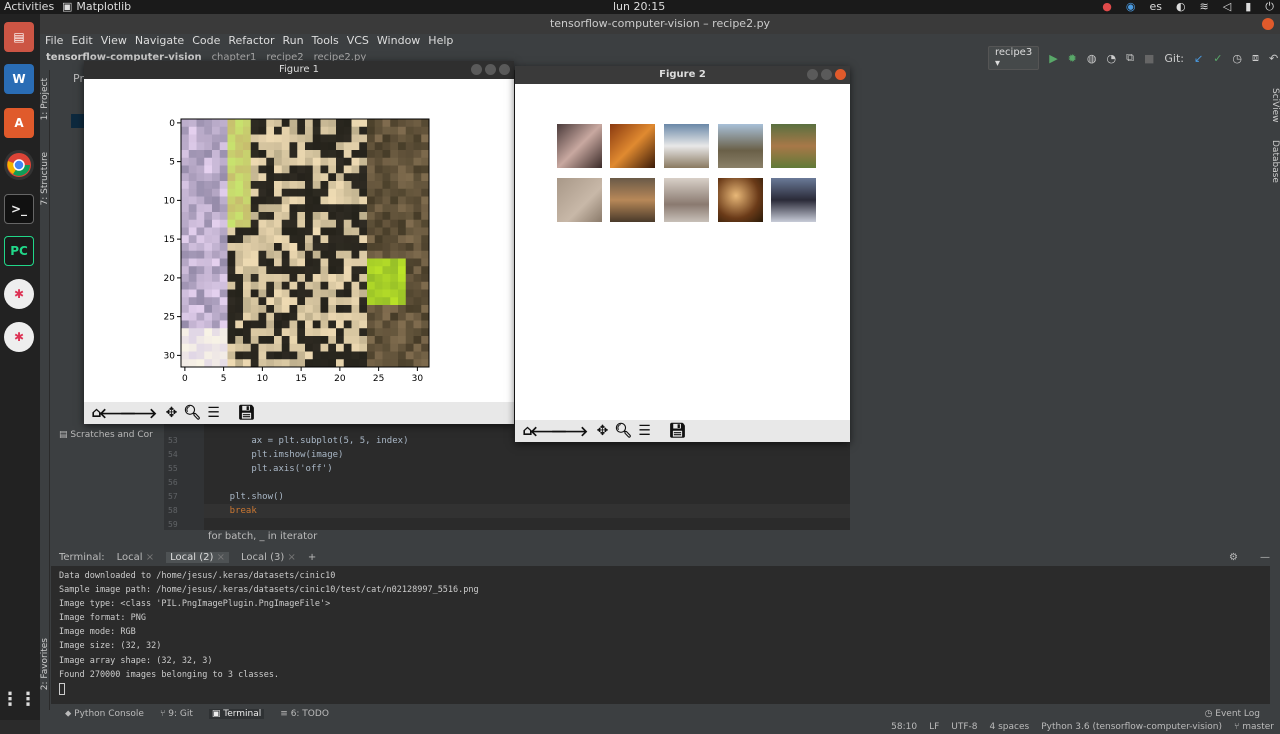  What do you see at coordinates (106, 435) in the screenshot?
I see `scratches-item: ▤ Scratches and Cor` at bounding box center [106, 435].